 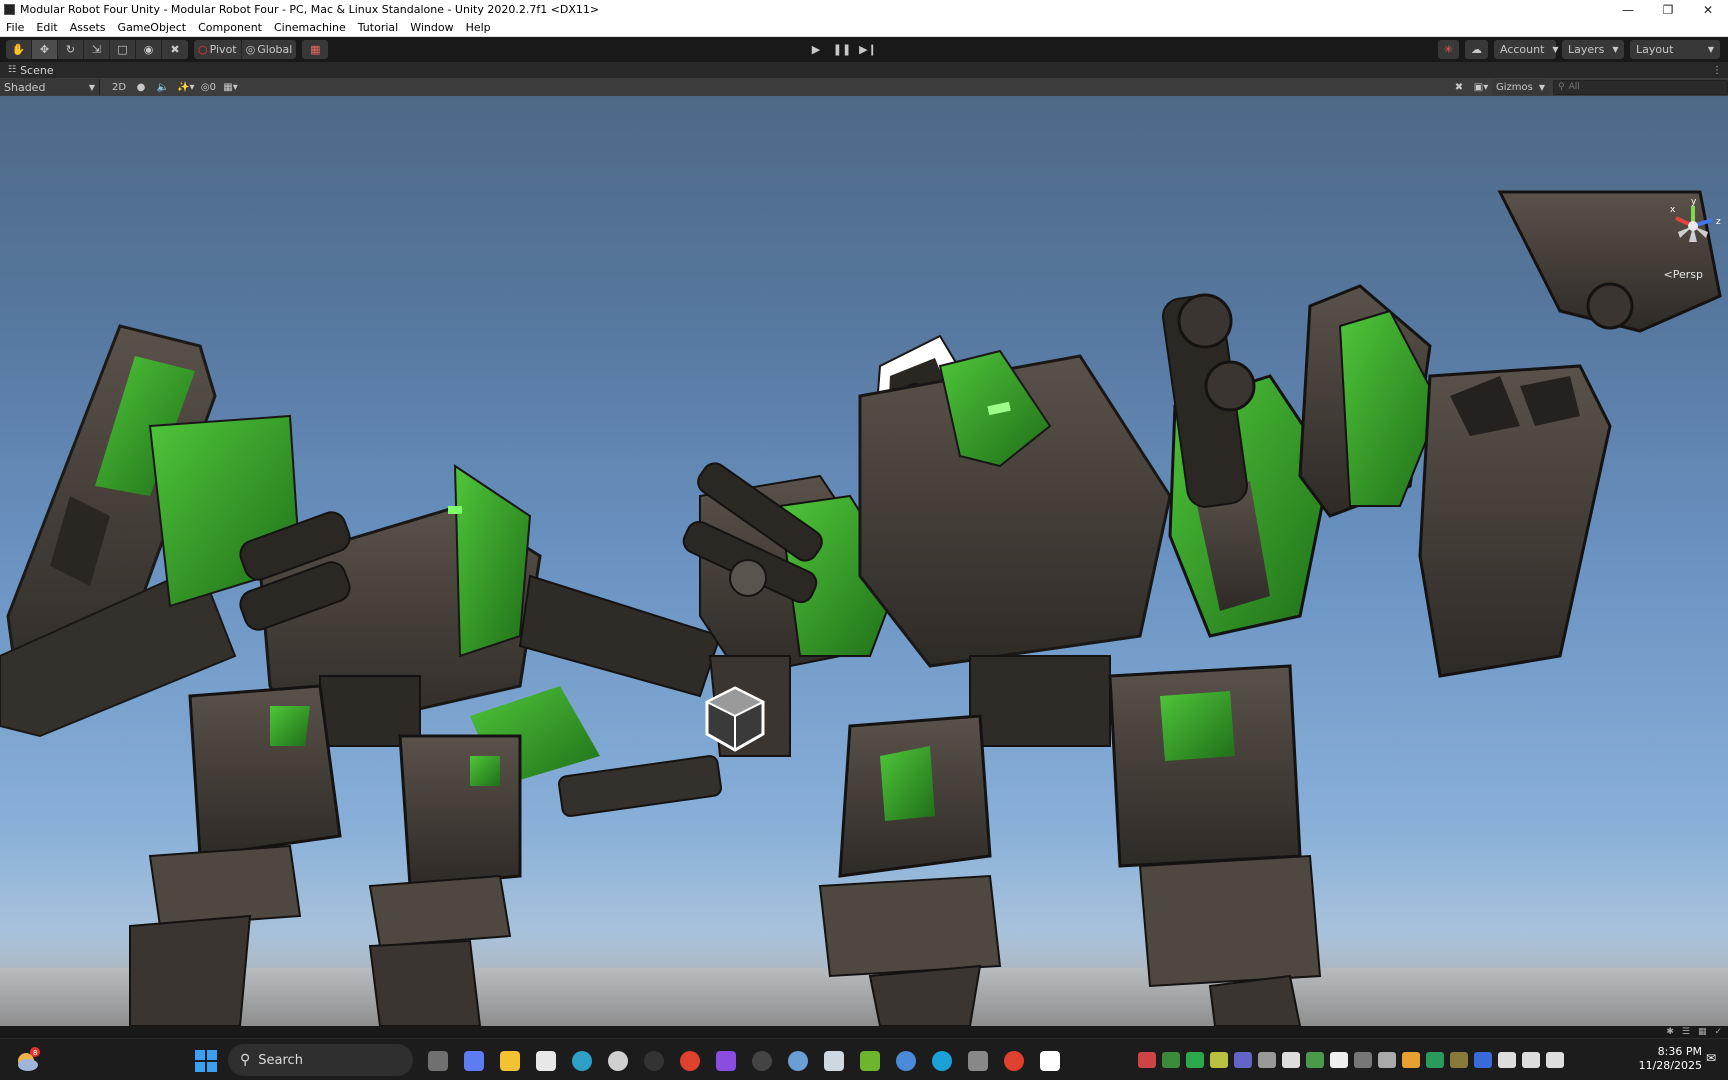 What do you see at coordinates (230, 27) in the screenshot?
I see `menu-component: Component` at bounding box center [230, 27].